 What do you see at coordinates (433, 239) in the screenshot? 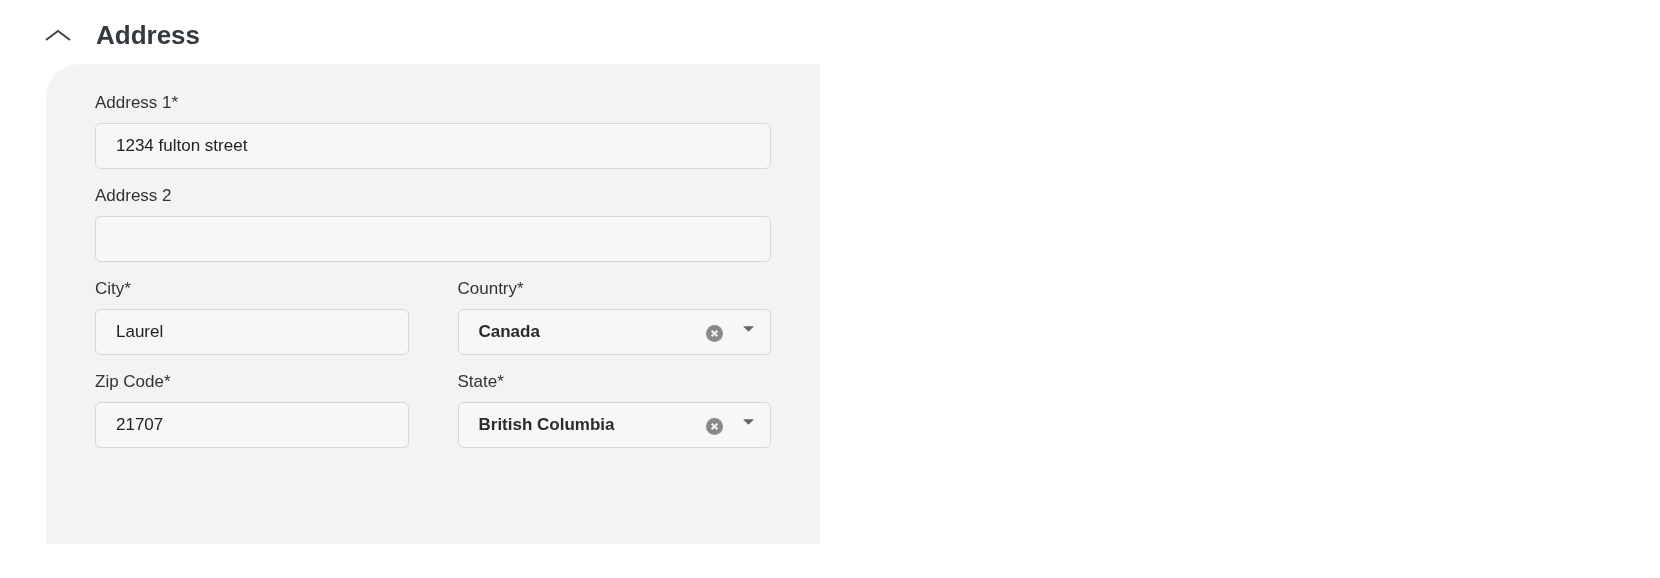
I see `input-field` at bounding box center [433, 239].